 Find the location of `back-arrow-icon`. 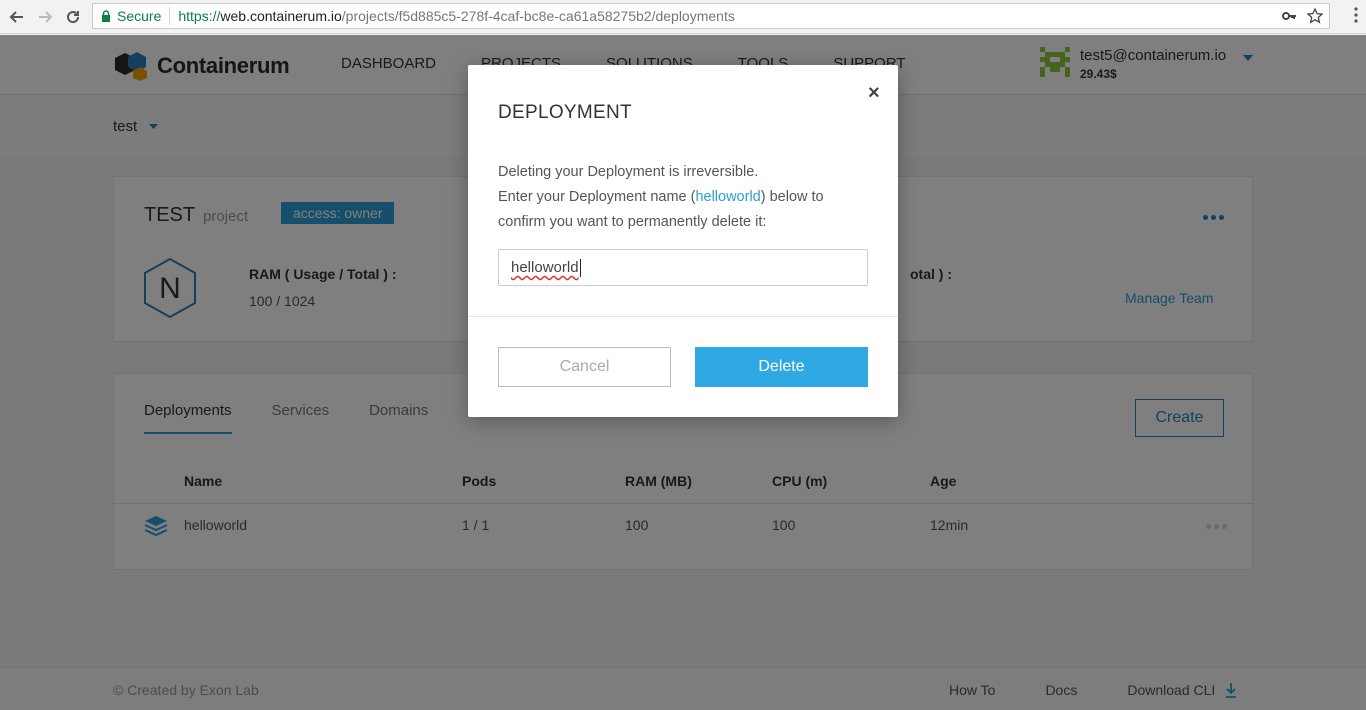

back-arrow-icon is located at coordinates (17, 17).